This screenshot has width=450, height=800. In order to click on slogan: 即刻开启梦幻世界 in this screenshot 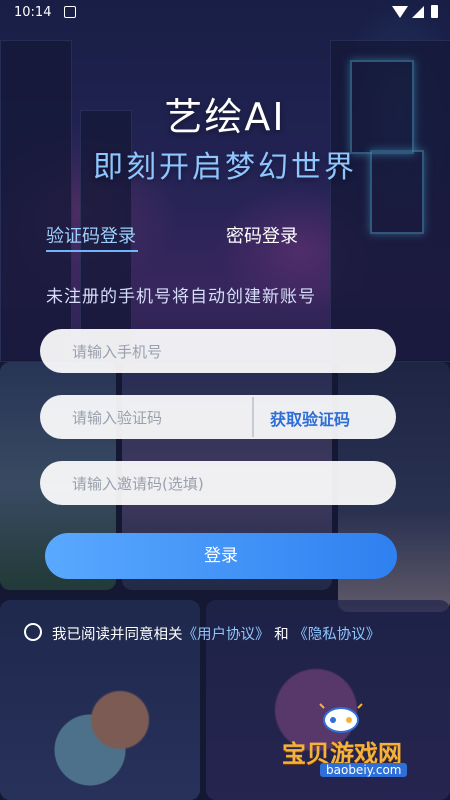, I will do `click(225, 167)`.